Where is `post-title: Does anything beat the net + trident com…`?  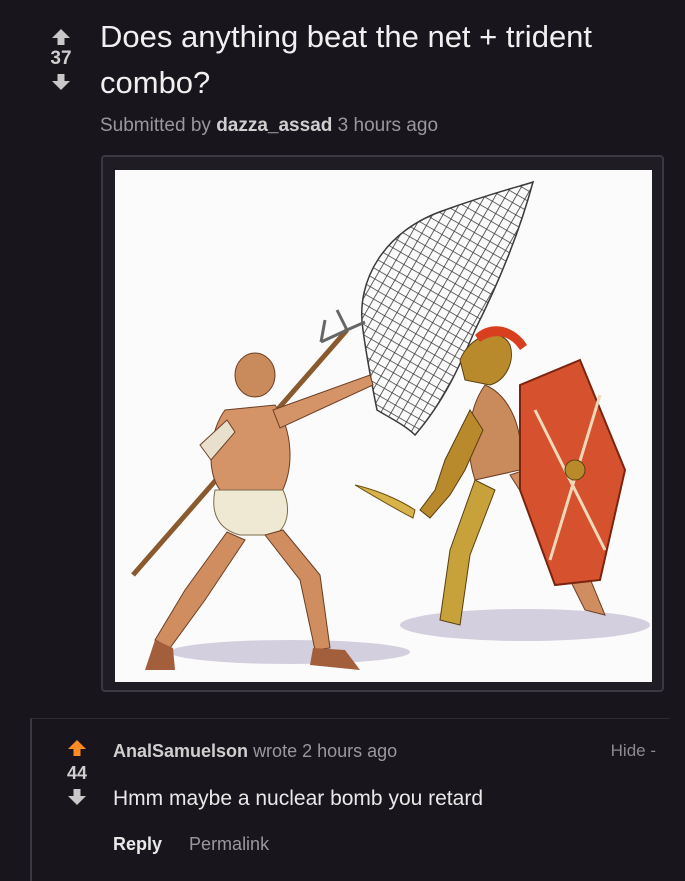 post-title: Does anything beat the net + trident com… is located at coordinates (380, 60).